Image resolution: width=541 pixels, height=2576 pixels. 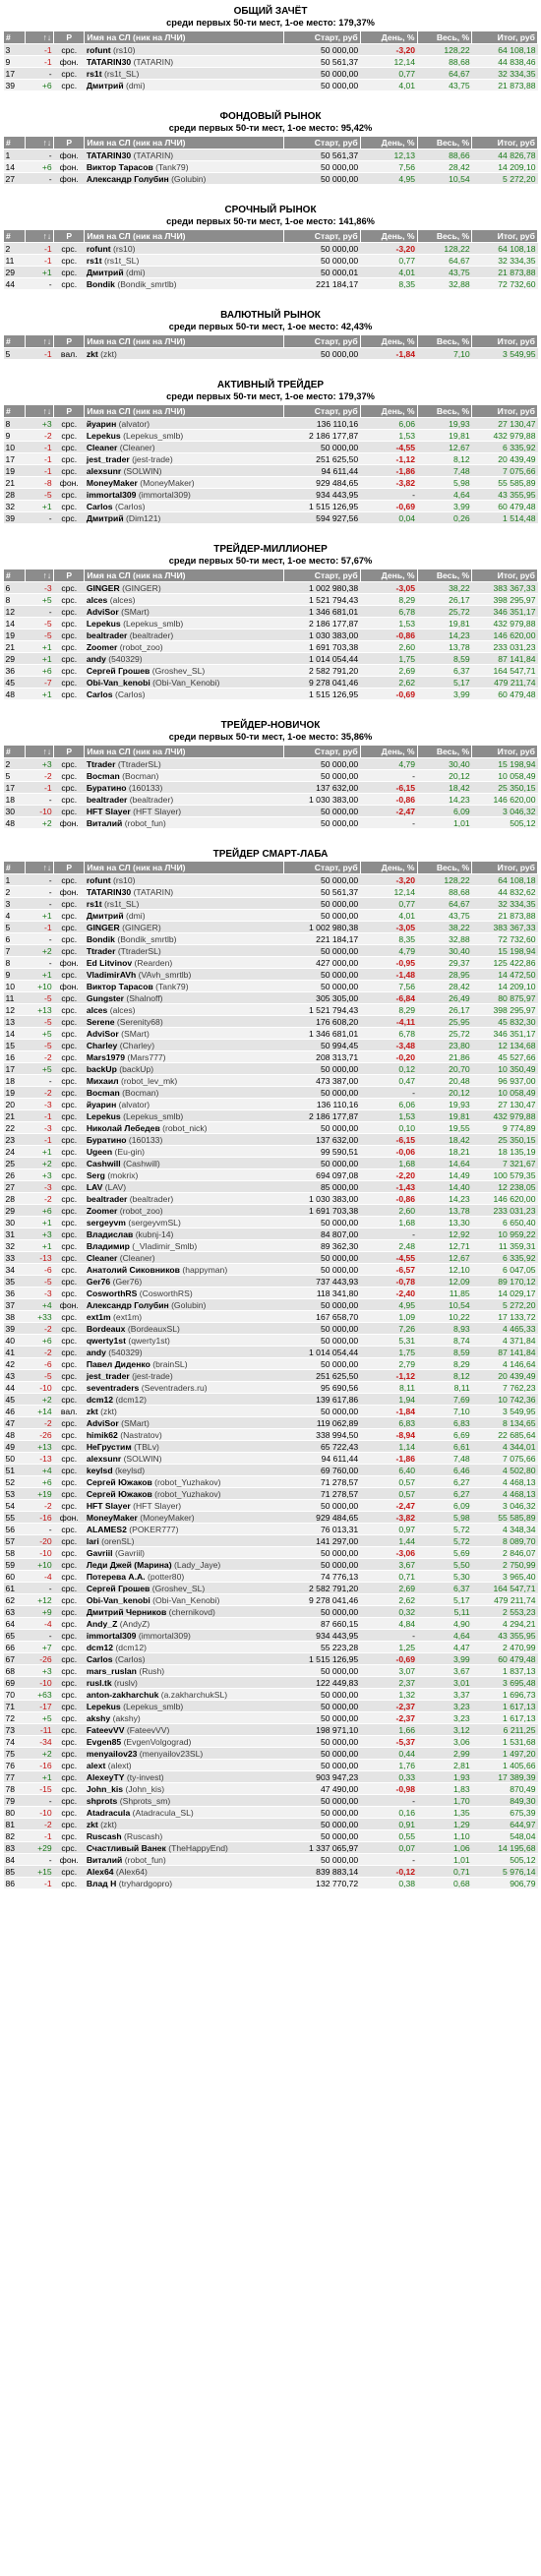 What do you see at coordinates (93, 1541) in the screenshot?
I see `participant-name: lari` at bounding box center [93, 1541].